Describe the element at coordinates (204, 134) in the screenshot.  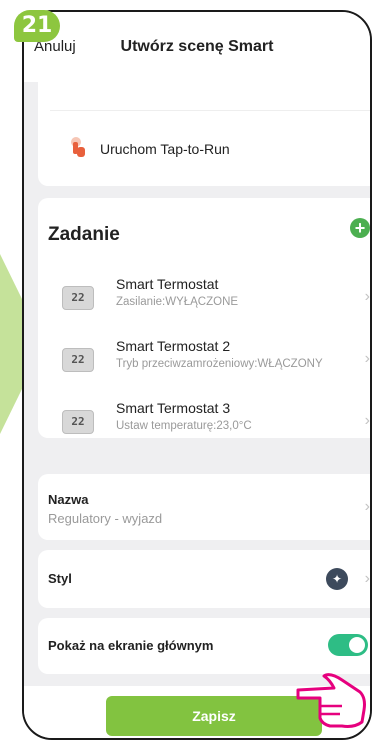
I see `run-card: Uruchom Tap-to-Run` at that location.